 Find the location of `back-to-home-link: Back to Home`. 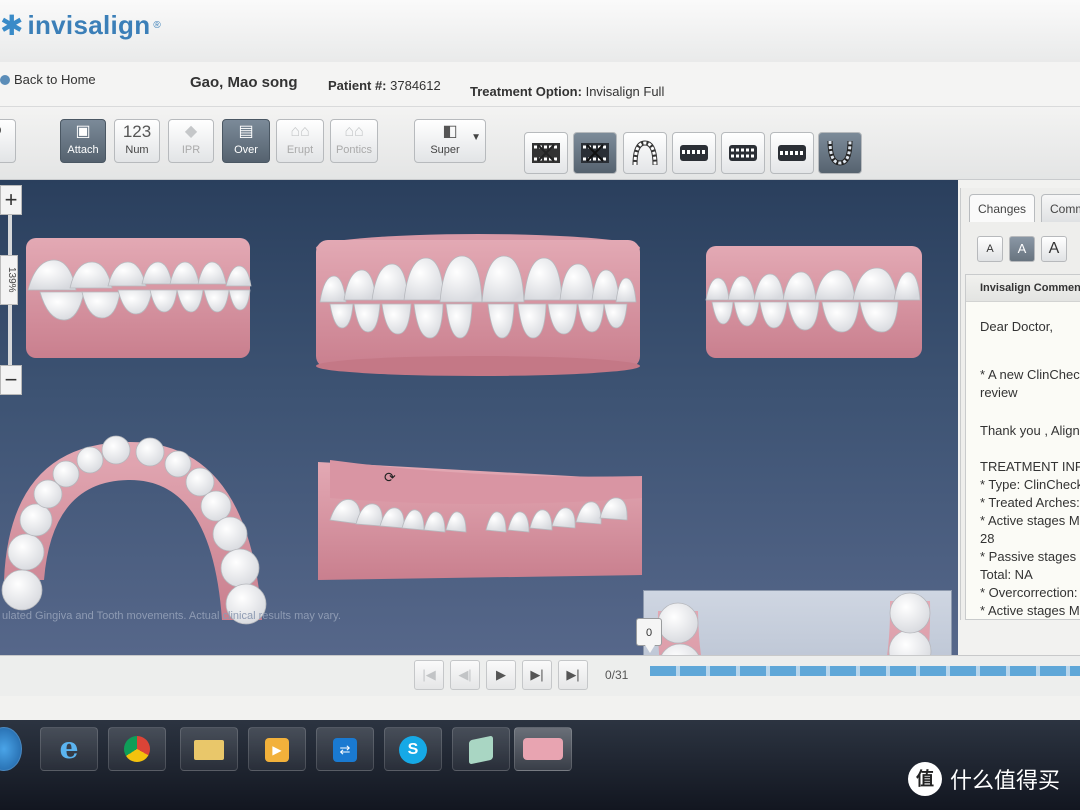

back-to-home-link: Back to Home is located at coordinates (48, 79).